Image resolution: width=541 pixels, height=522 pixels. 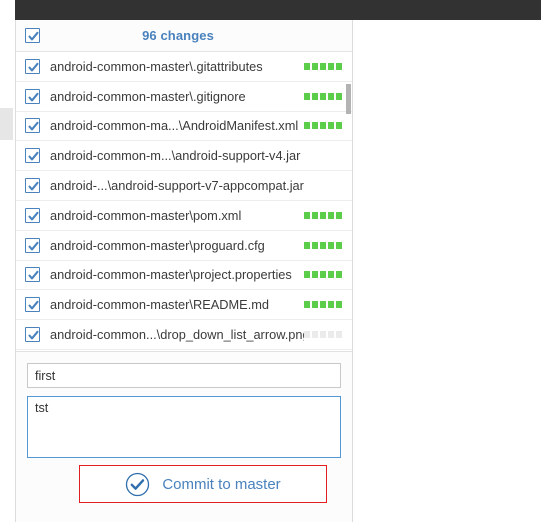 I want to click on file-row: android-common-ma...\AndroidManifest.xml, so click(x=184, y=126).